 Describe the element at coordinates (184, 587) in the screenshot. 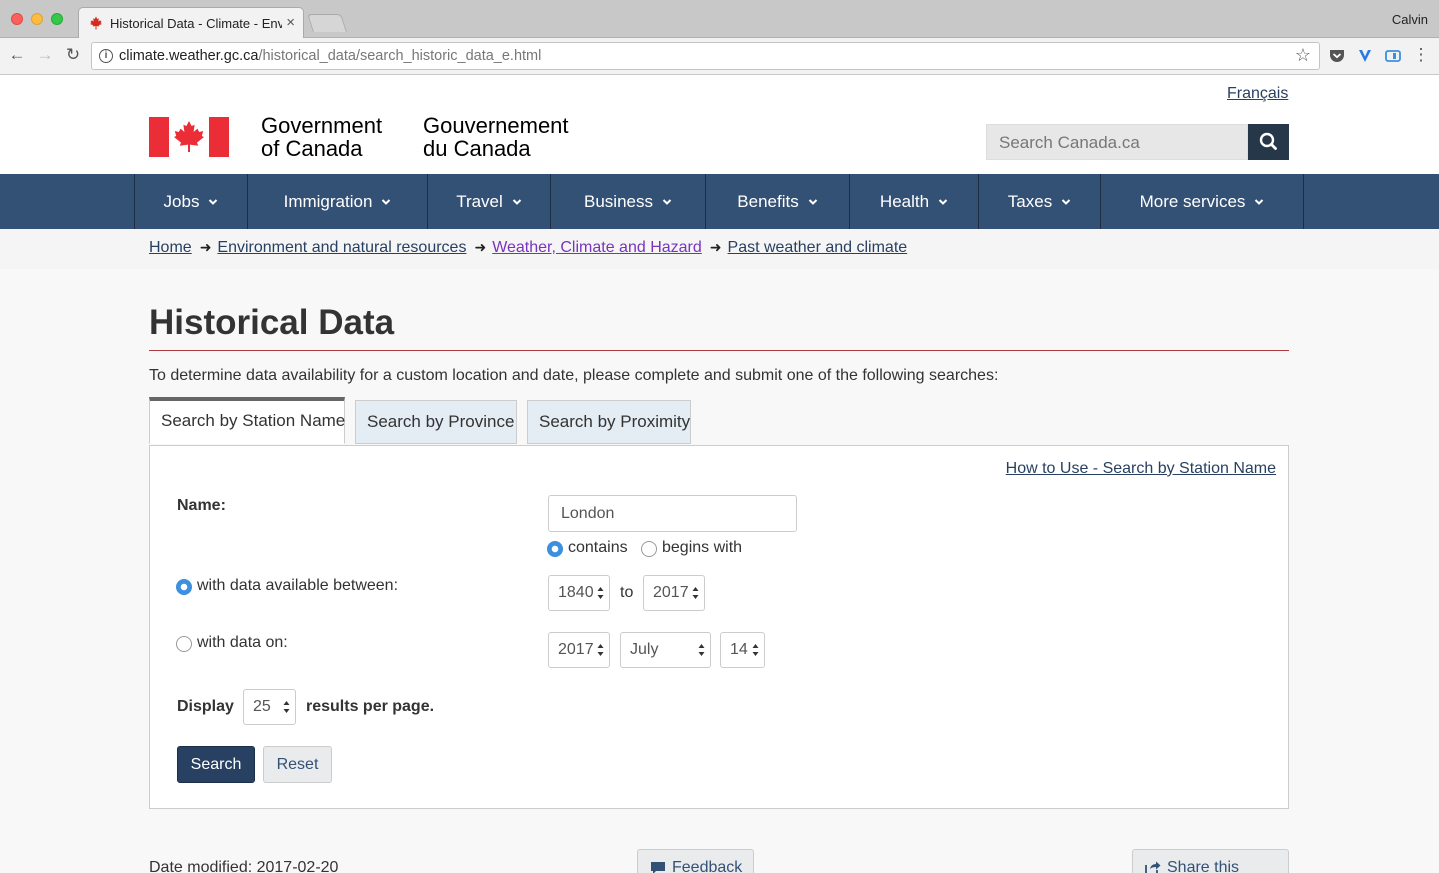

I see `radio-data-between` at that location.